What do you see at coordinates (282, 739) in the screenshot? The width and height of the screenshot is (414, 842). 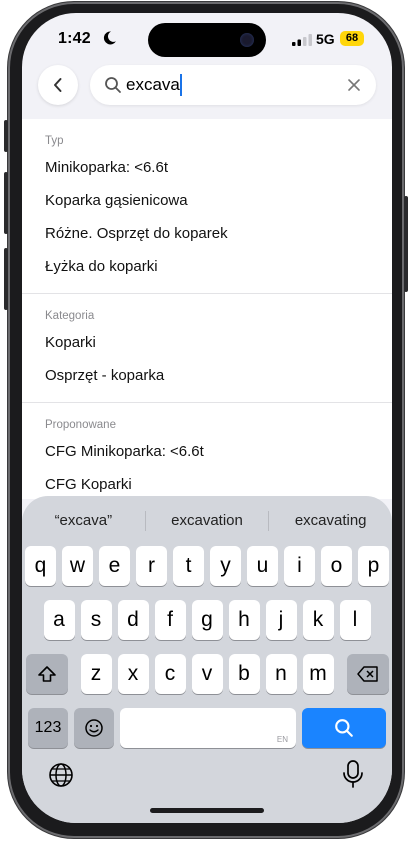 I see `keyboard-language-label: EN` at bounding box center [282, 739].